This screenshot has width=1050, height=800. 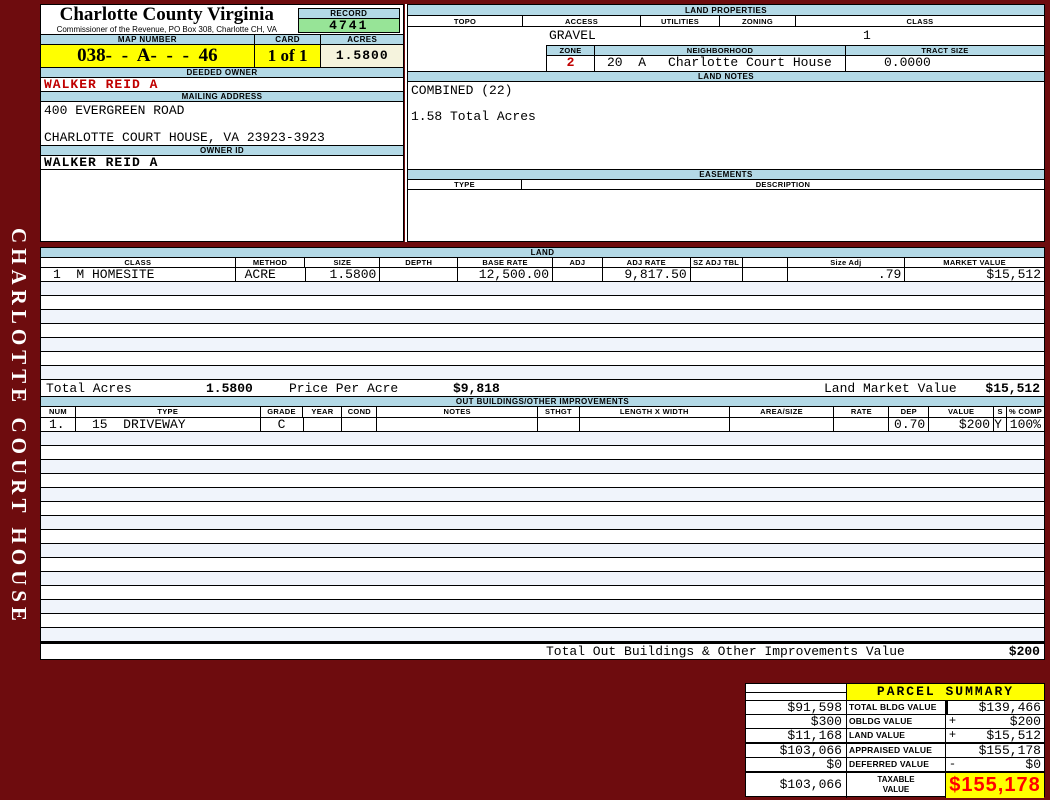 I want to click on price-per-acre-value: $9,818, so click(x=476, y=388).